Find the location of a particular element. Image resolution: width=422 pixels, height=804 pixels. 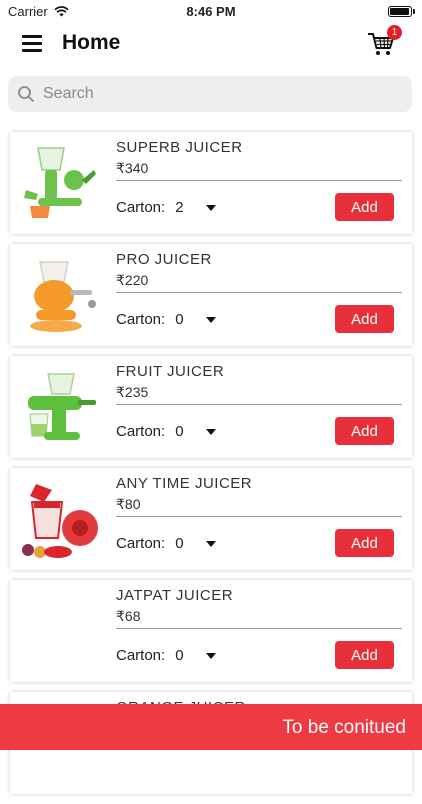

page-title: Home is located at coordinates (91, 42).